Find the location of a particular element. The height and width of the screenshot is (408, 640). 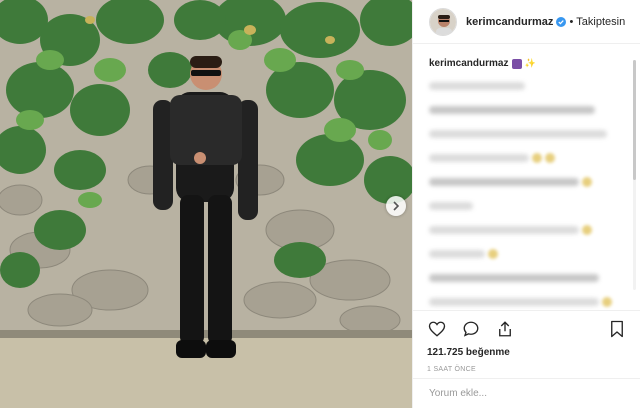

next-photo-button is located at coordinates (396, 206).